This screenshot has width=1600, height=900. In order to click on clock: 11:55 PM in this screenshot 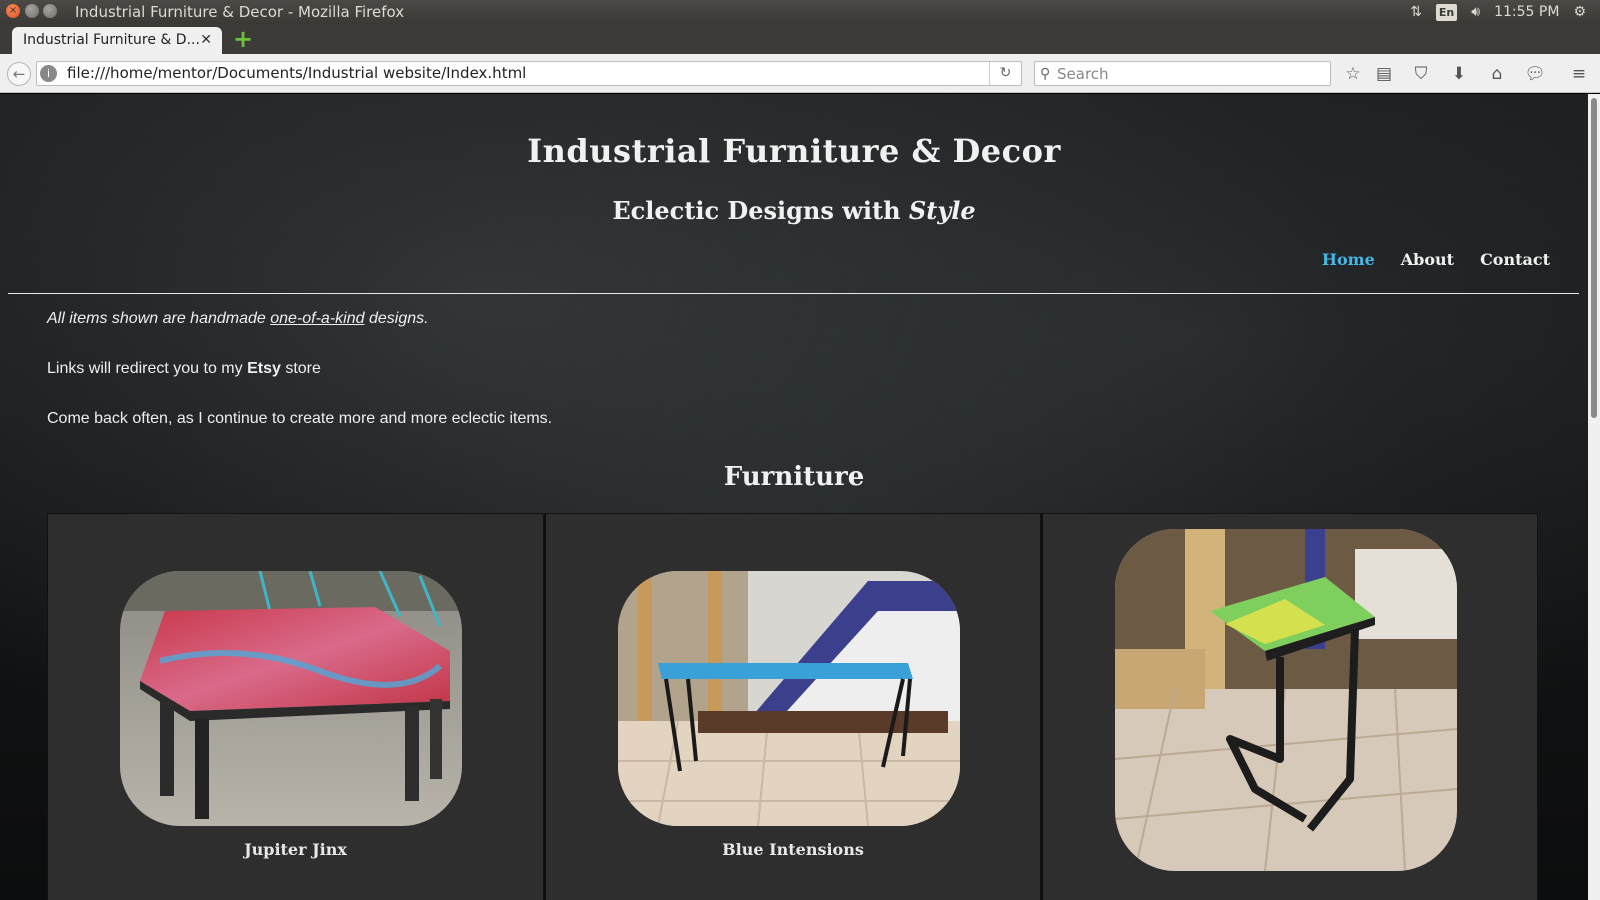, I will do `click(1526, 12)`.